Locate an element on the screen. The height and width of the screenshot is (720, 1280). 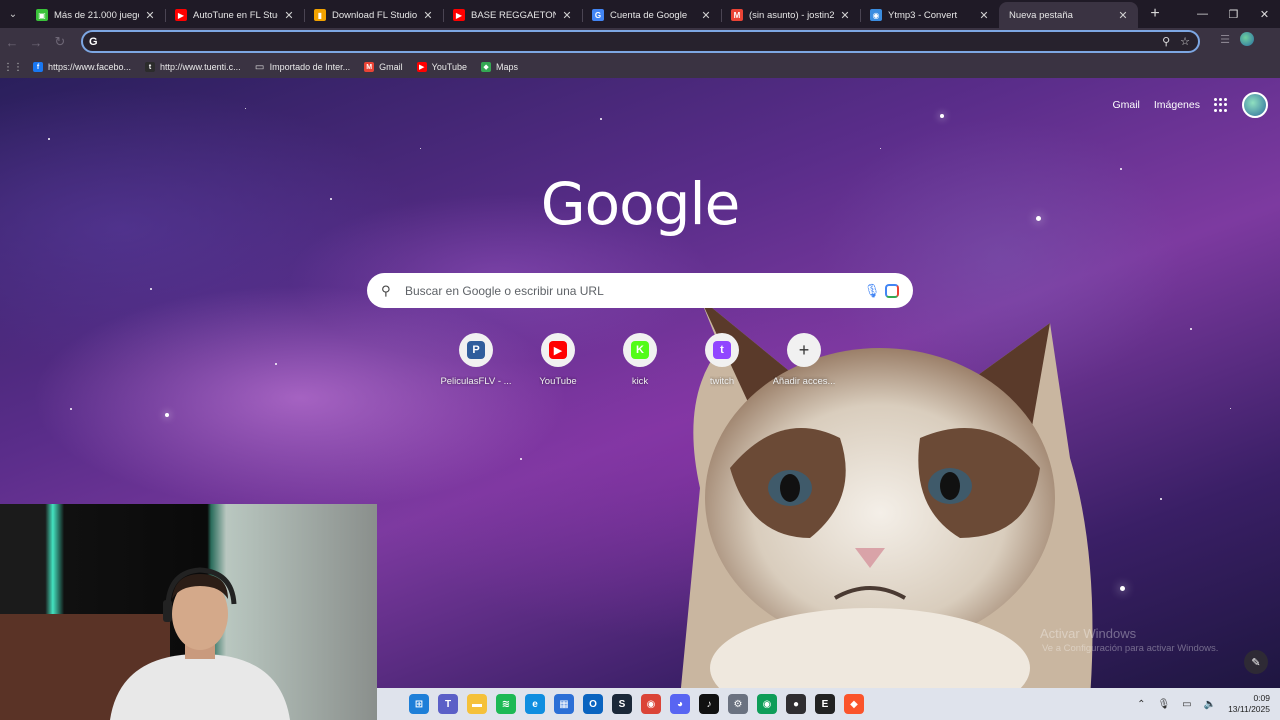
teams-icon: T is located at coordinates (448, 704).